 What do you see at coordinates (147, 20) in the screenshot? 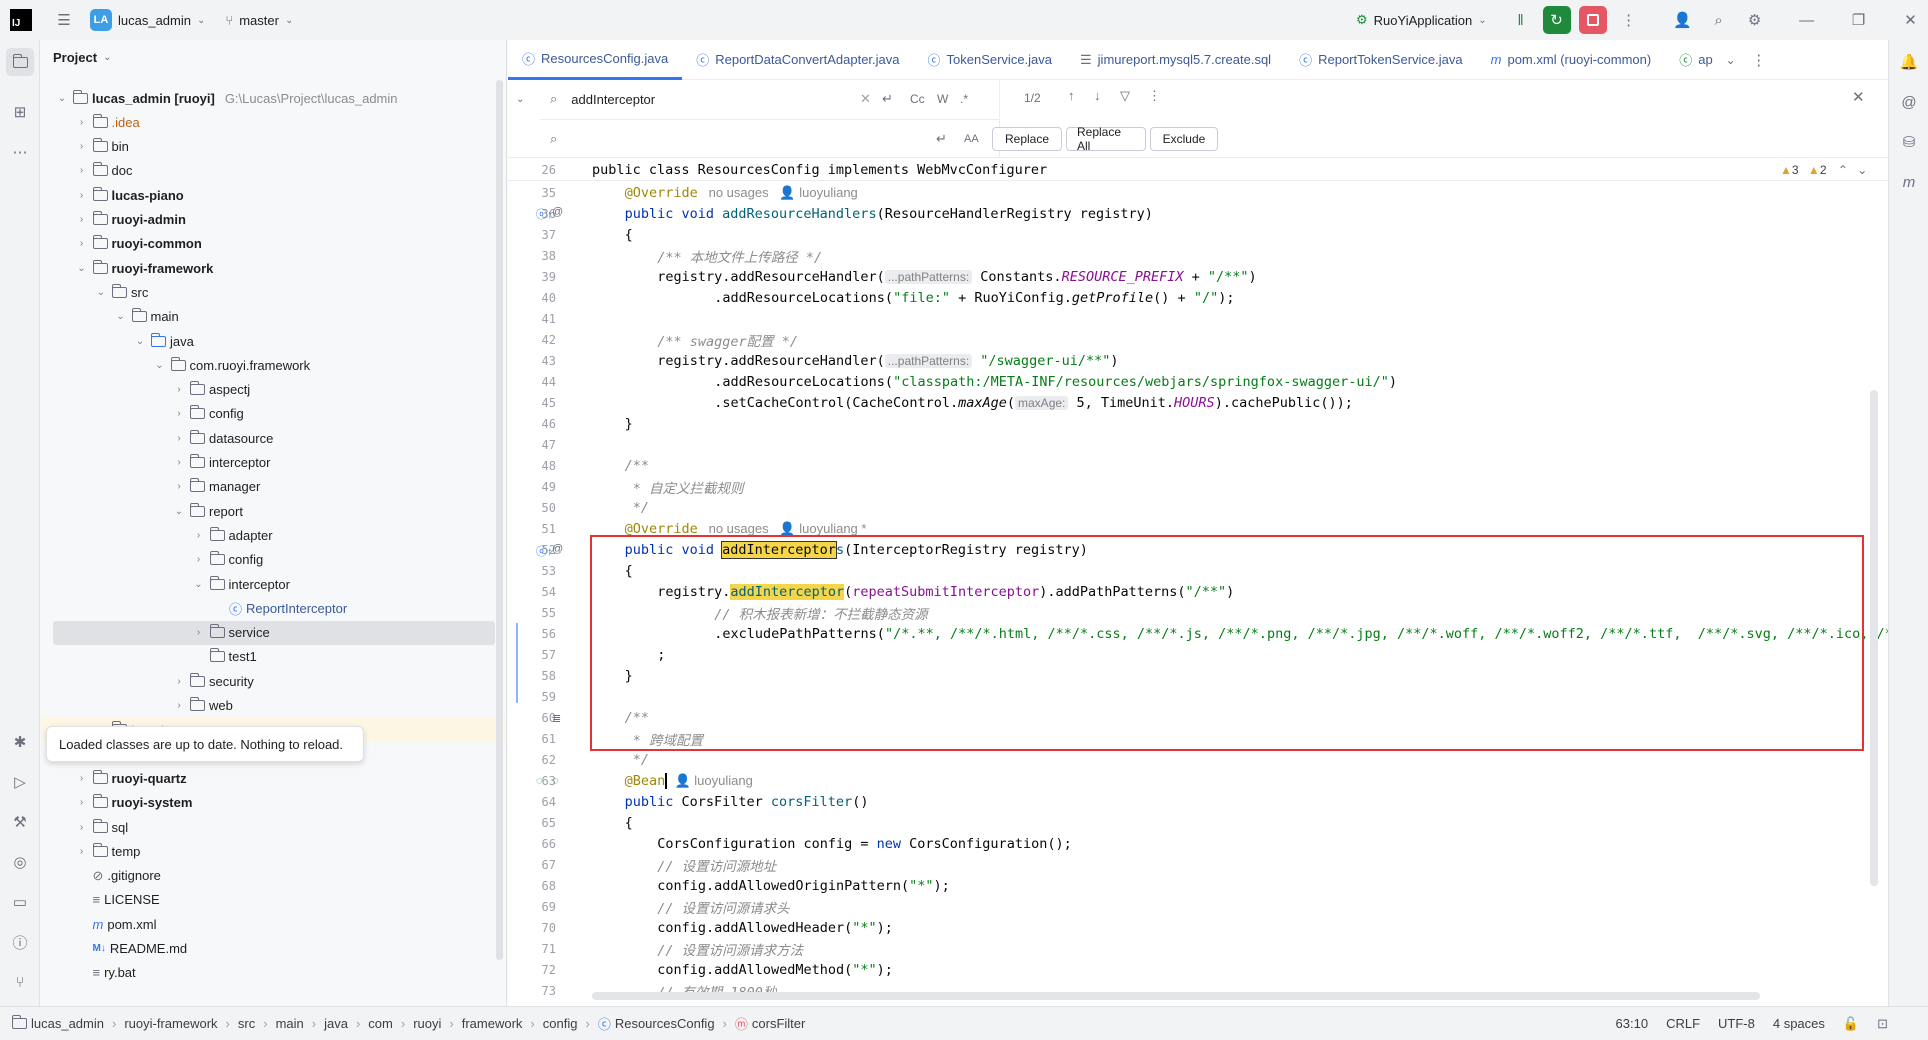
I see `project-switcher: LA lucas_admin ⌄` at bounding box center [147, 20].